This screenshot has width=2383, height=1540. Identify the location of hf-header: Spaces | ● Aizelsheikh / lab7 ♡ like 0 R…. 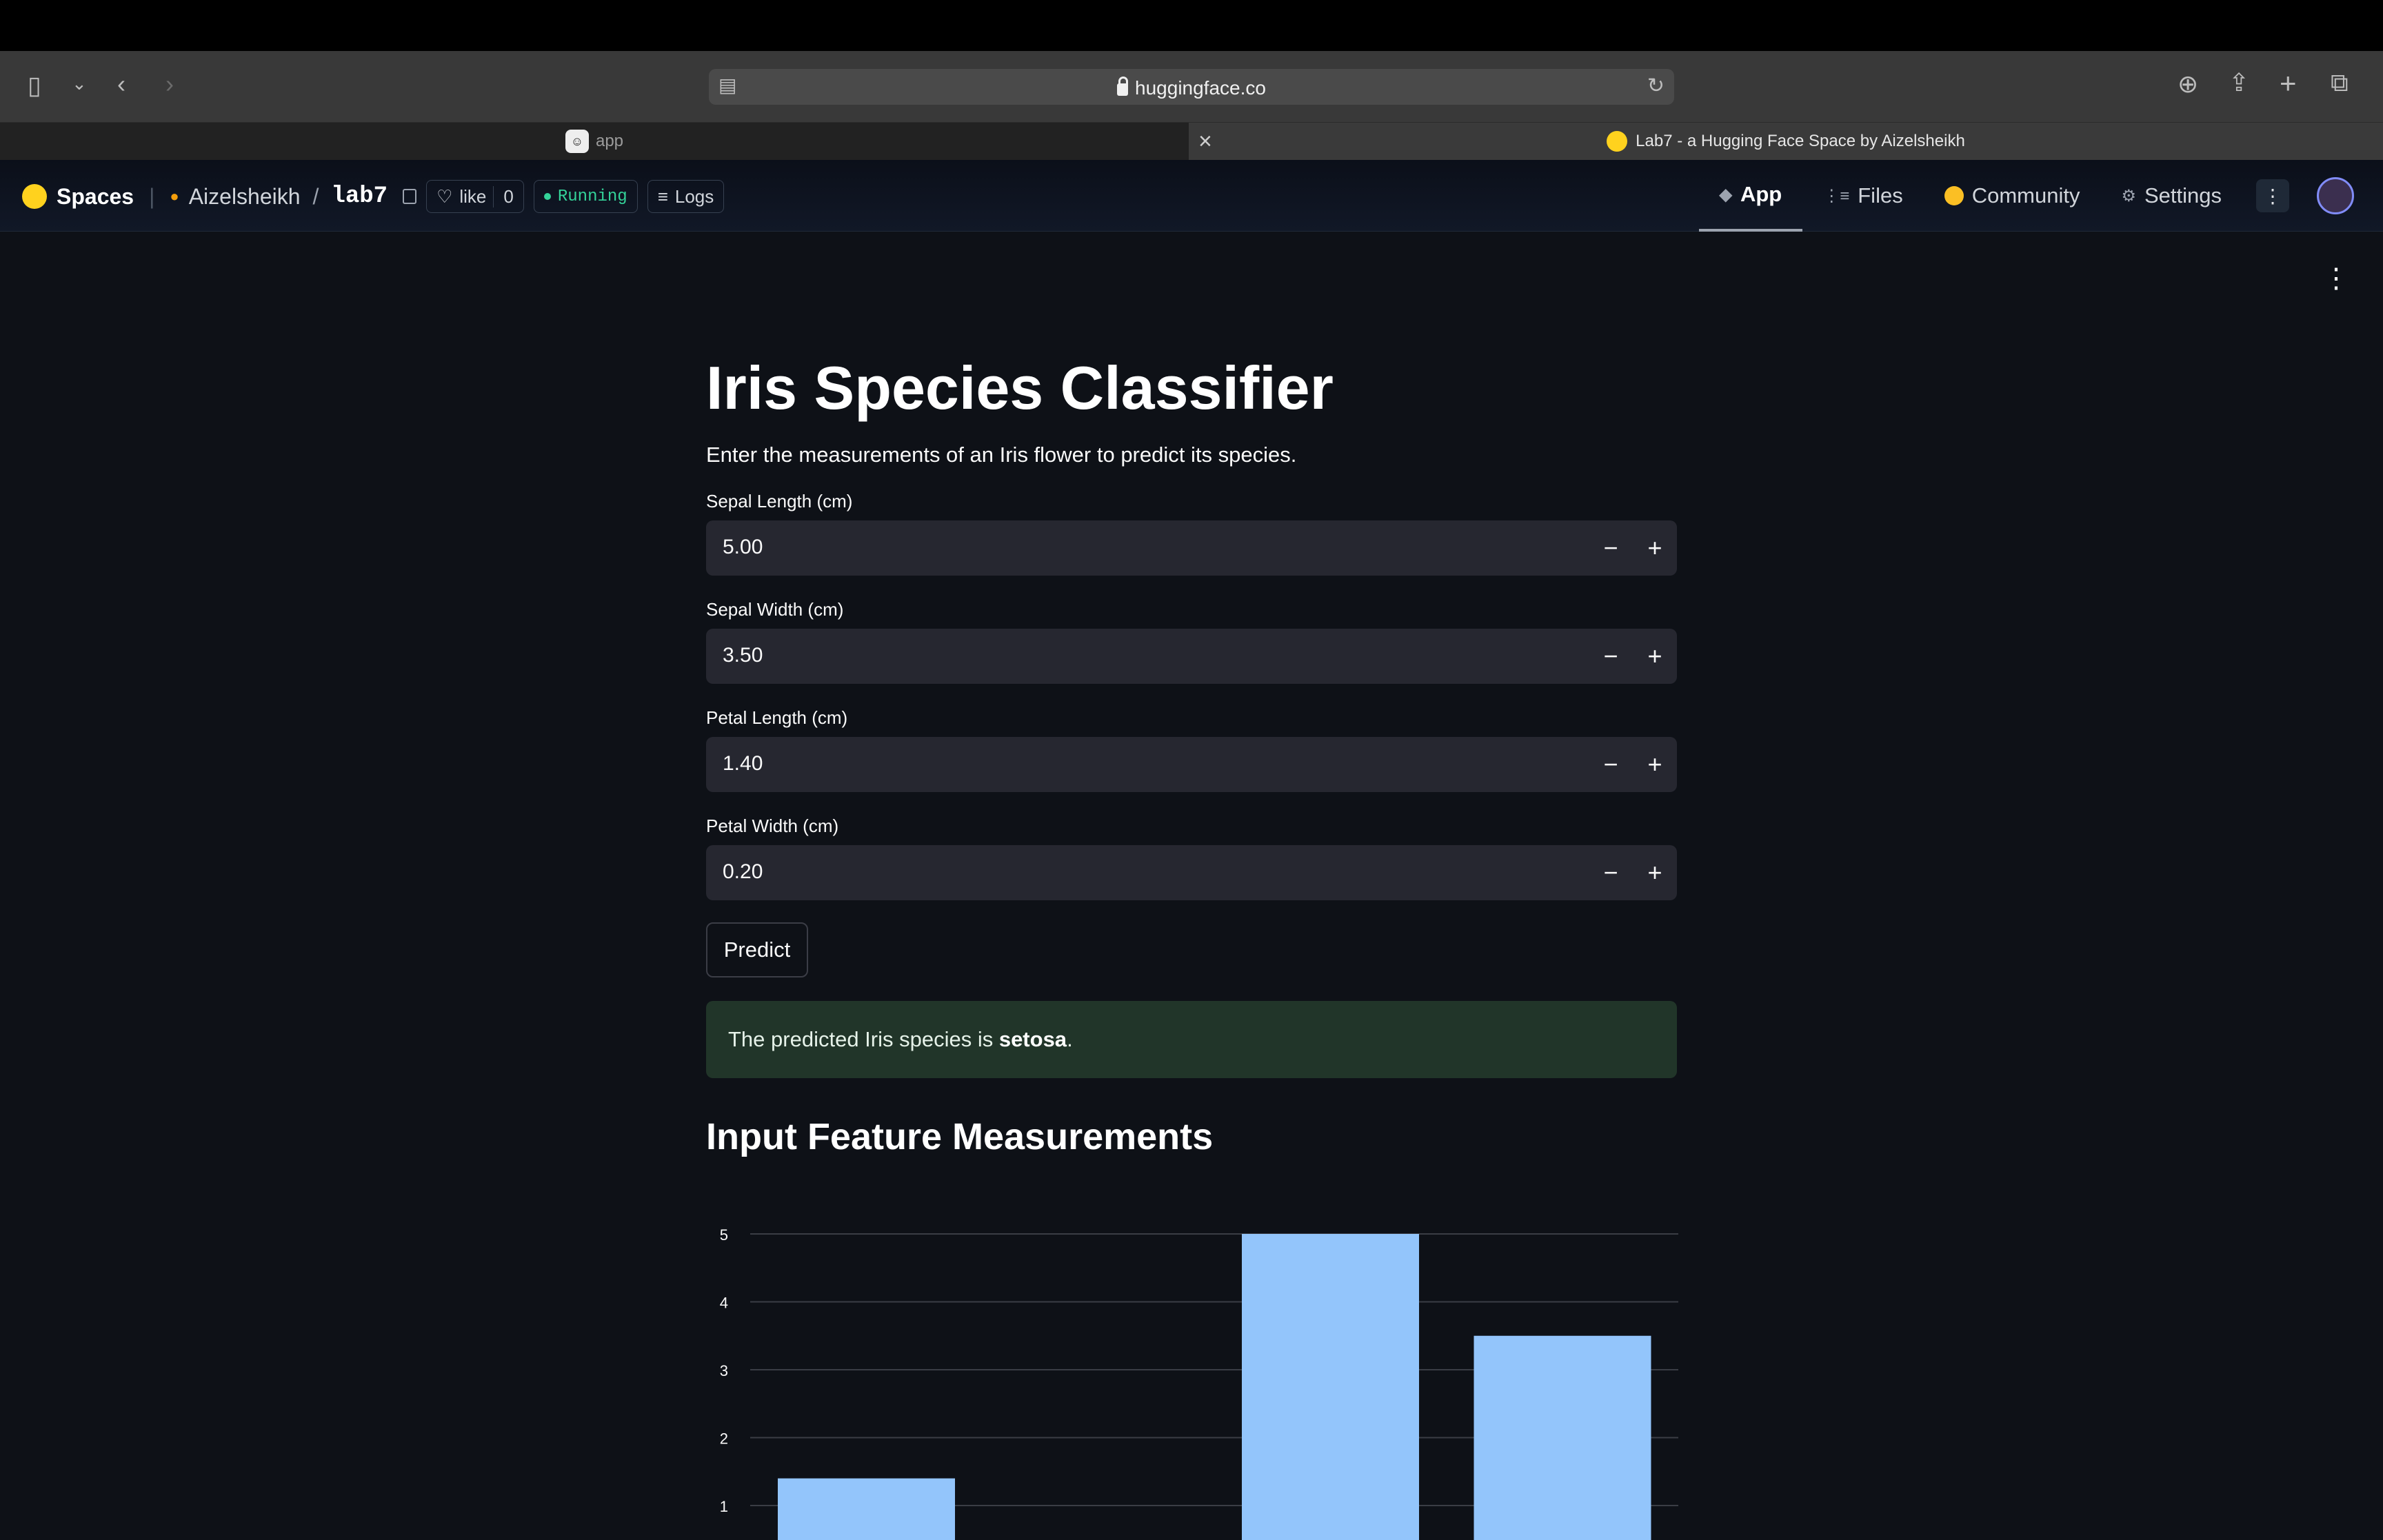
(1191, 196).